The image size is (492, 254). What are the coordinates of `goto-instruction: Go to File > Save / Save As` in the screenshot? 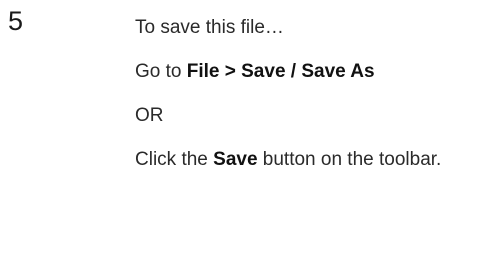 It's located at (310, 72).